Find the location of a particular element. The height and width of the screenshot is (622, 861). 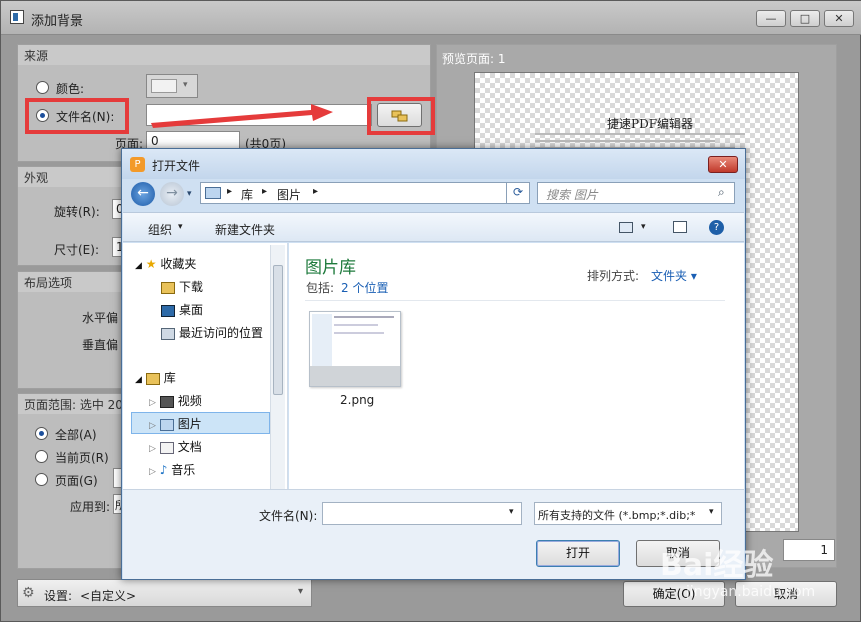

organize-button: 组织 is located at coordinates (160, 229).